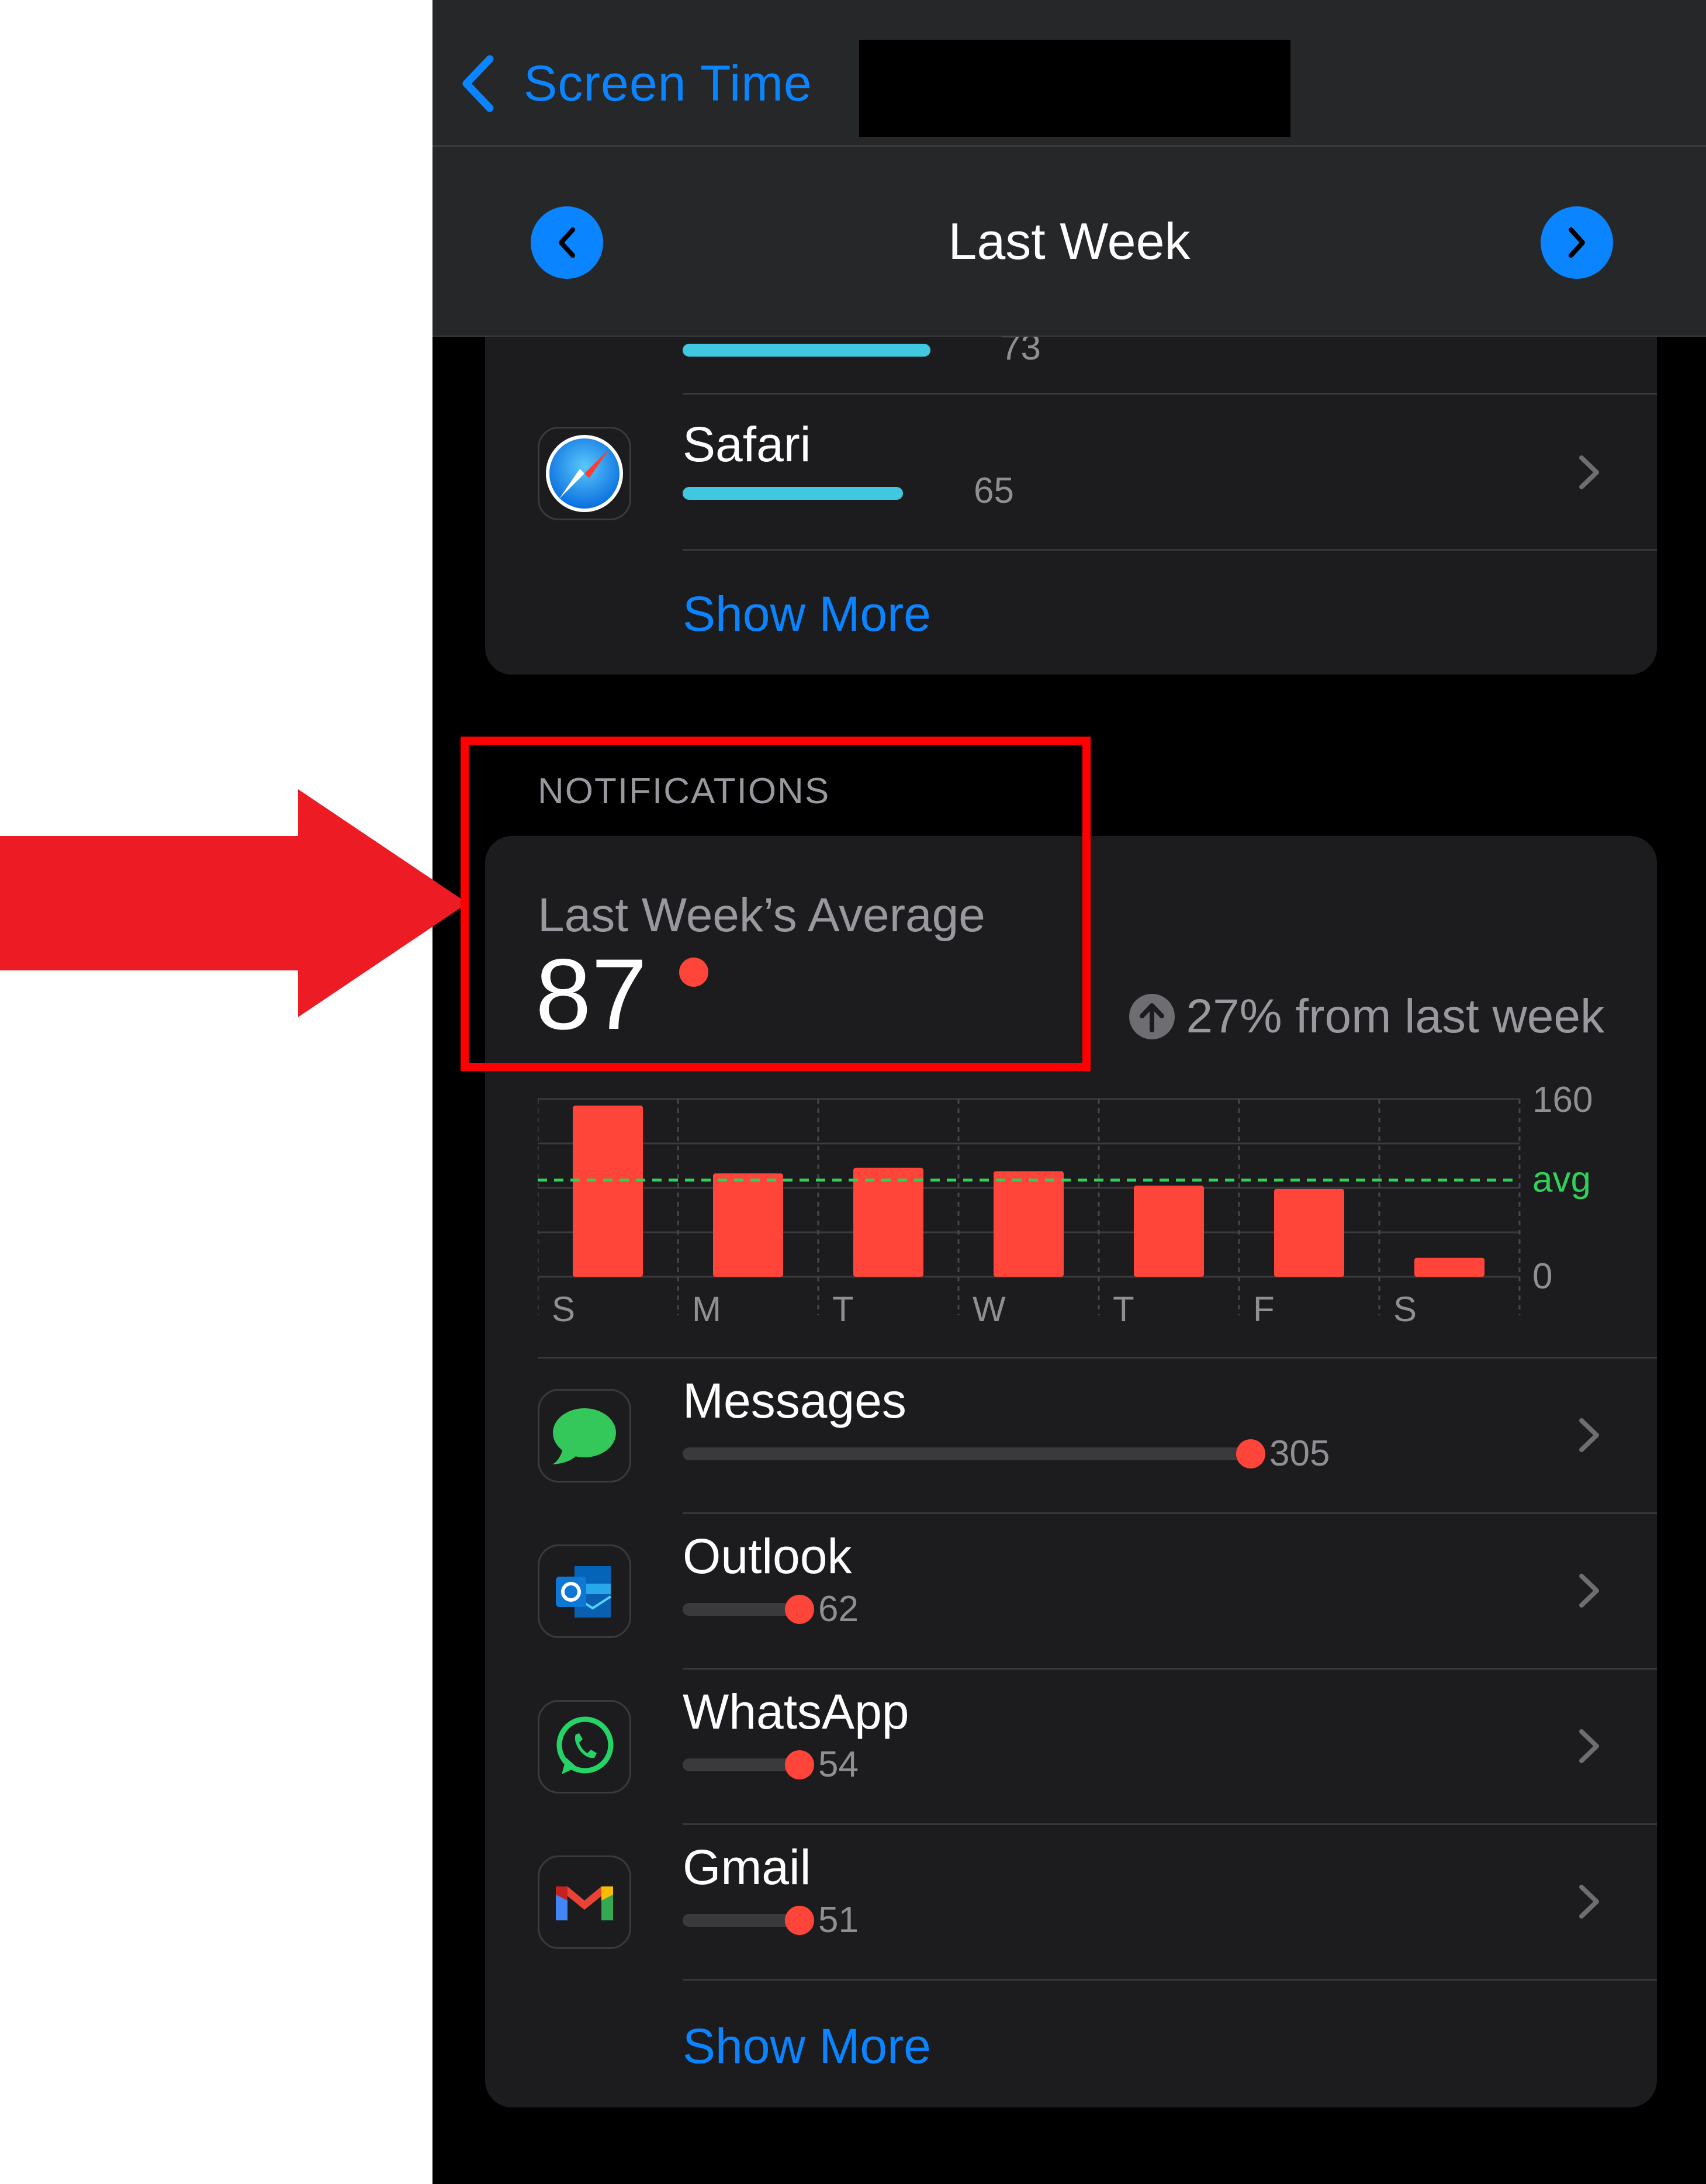  What do you see at coordinates (1065, 1204) in the screenshot?
I see `notifications-chart: avg 160 0 S M T W T F S` at bounding box center [1065, 1204].